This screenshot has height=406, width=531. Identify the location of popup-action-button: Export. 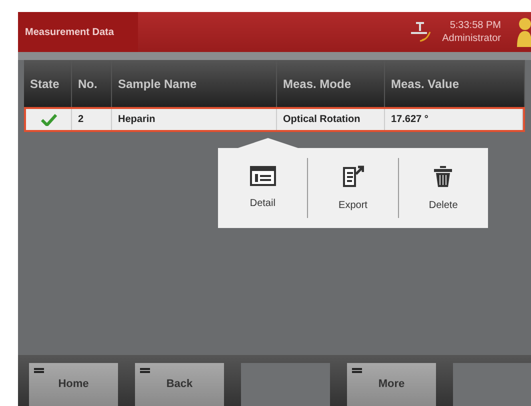
(352, 188).